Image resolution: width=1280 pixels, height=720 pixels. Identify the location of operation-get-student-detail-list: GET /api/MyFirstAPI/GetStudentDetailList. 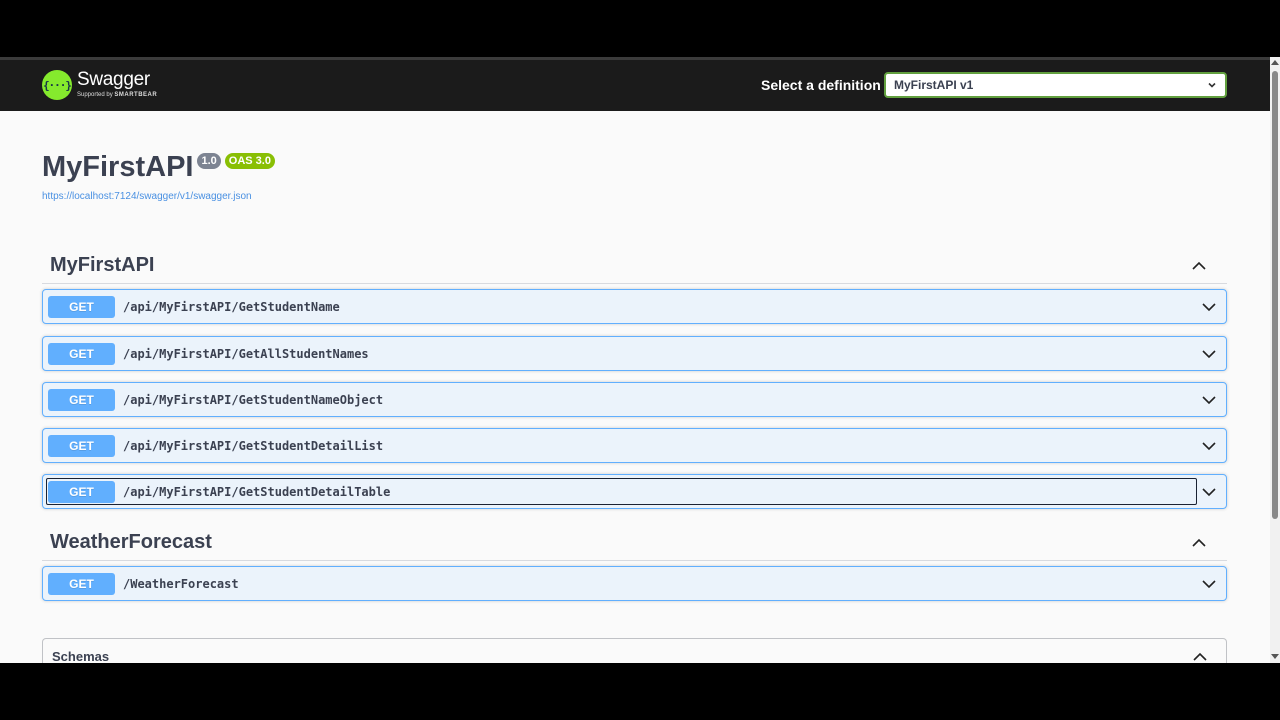
(634, 445).